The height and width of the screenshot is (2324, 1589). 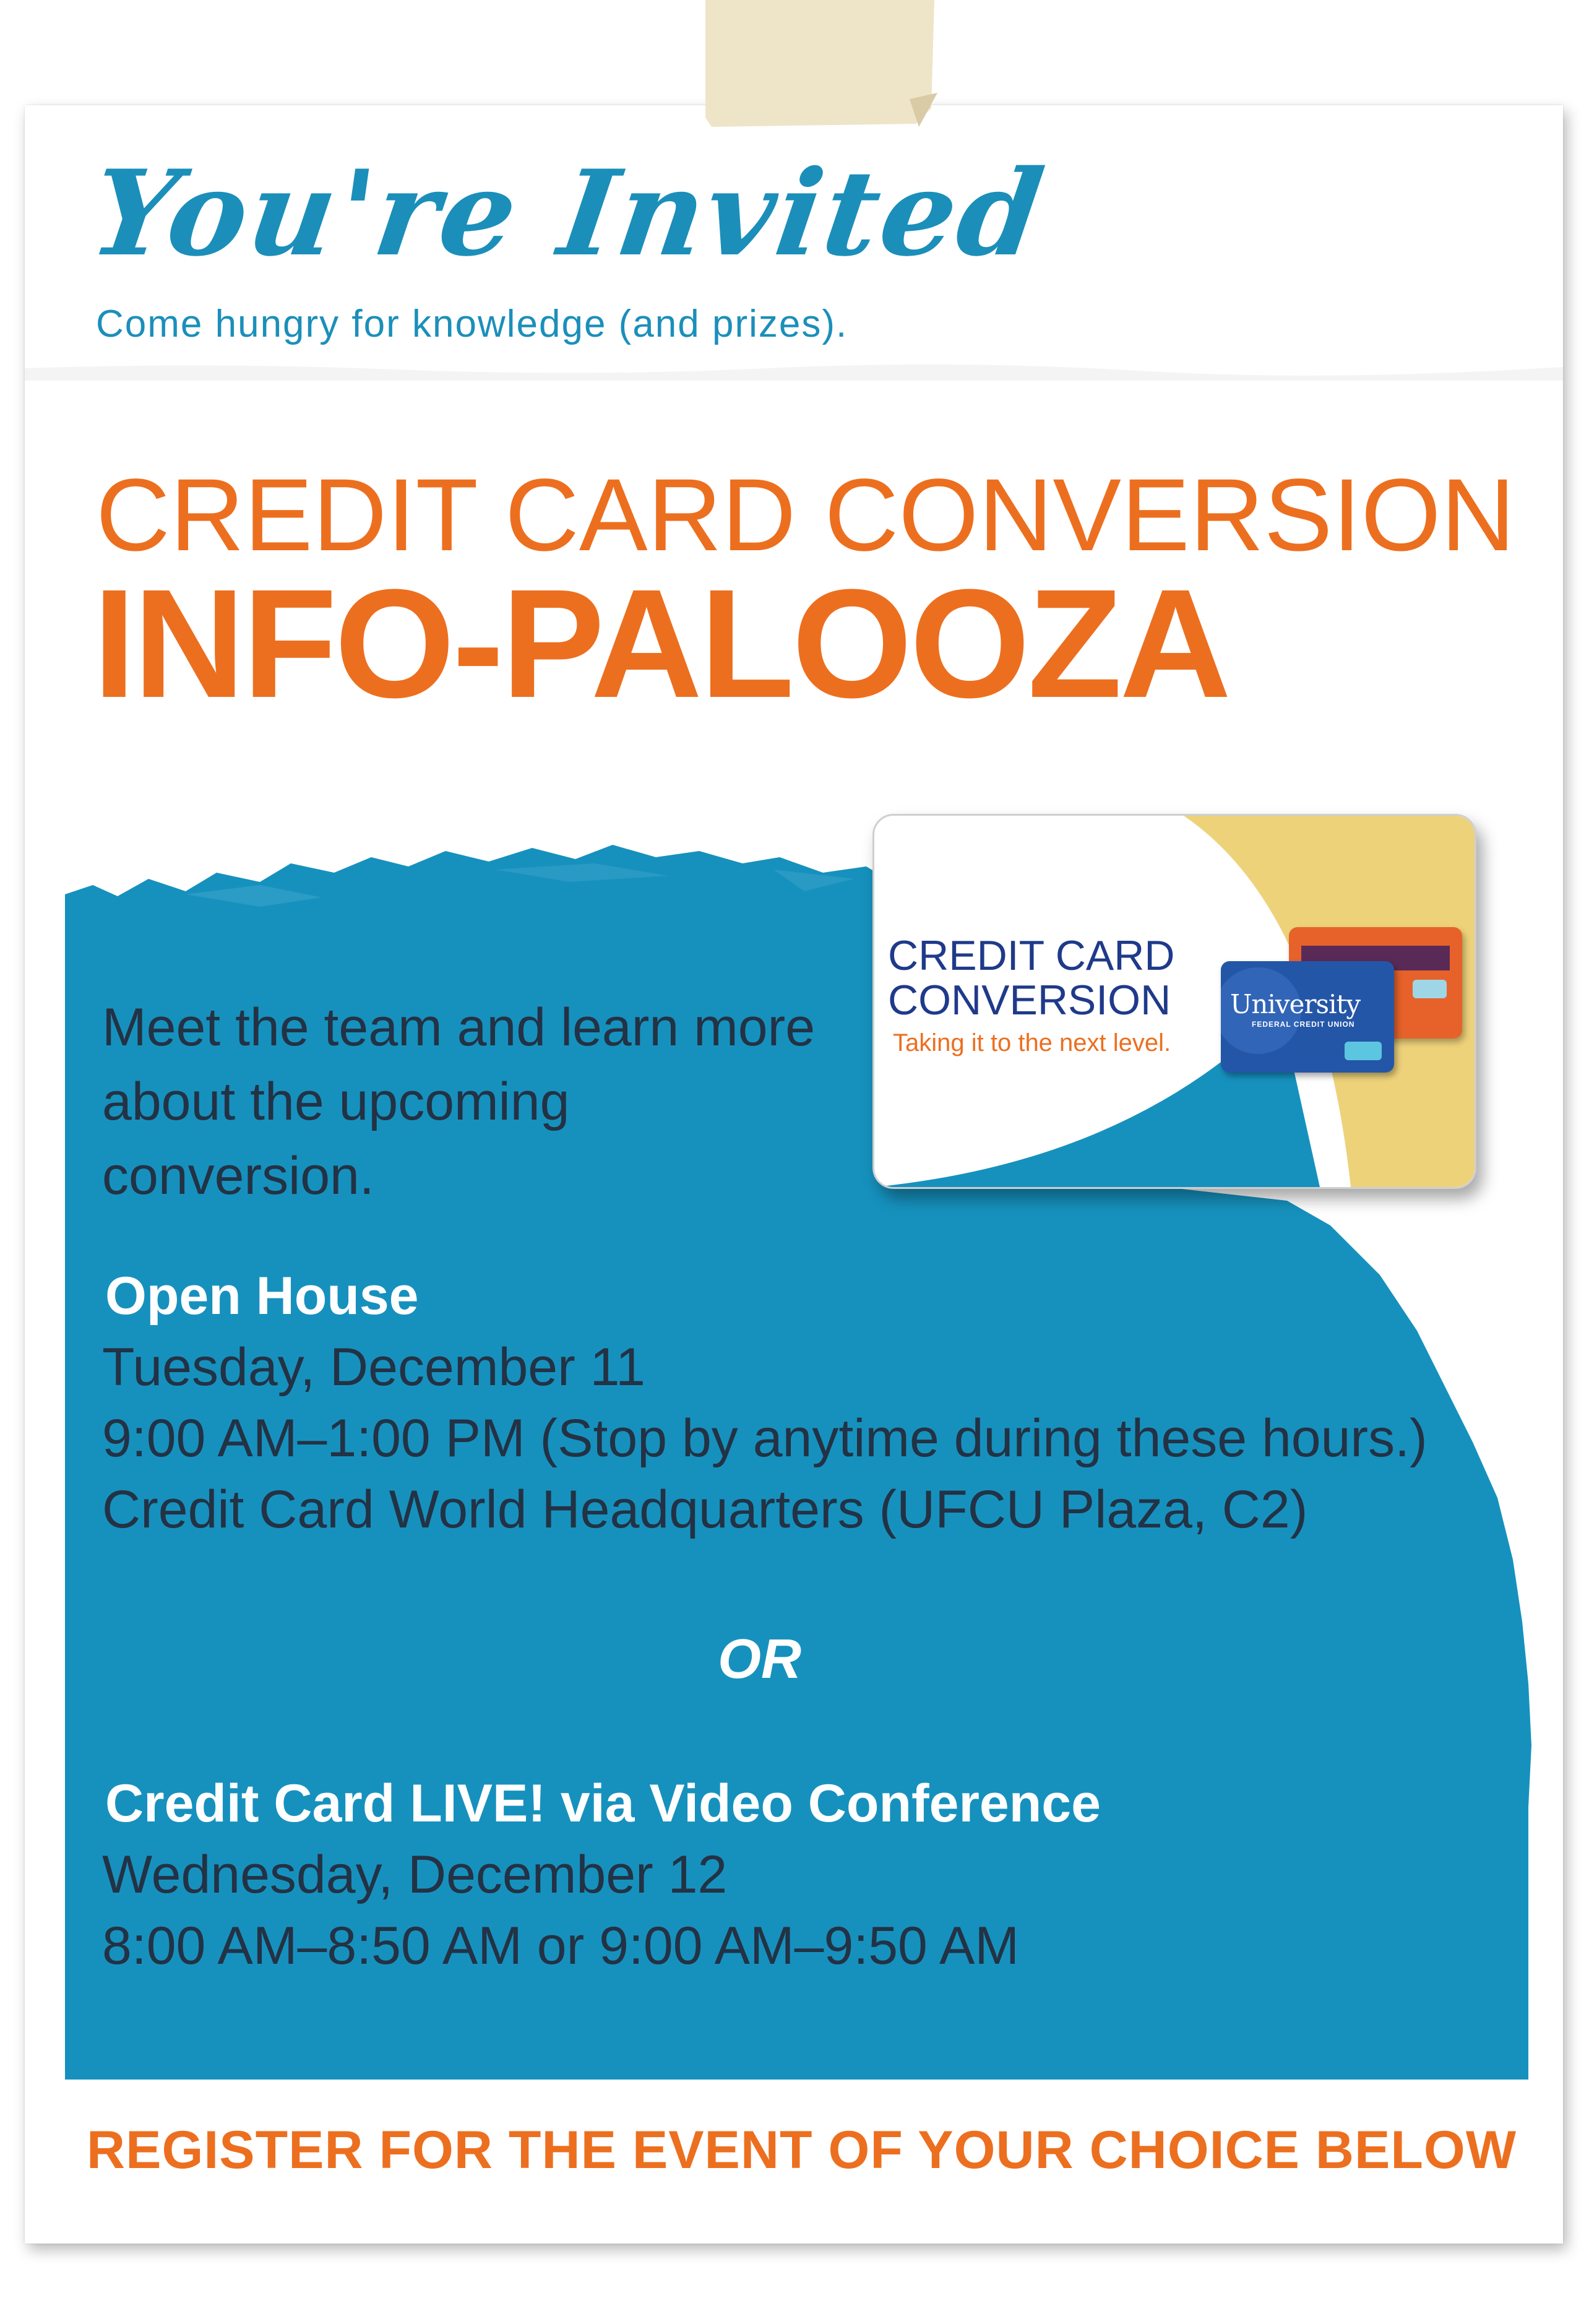 I want to click on card-title-line2: CONVERSION, so click(x=1029, y=1001).